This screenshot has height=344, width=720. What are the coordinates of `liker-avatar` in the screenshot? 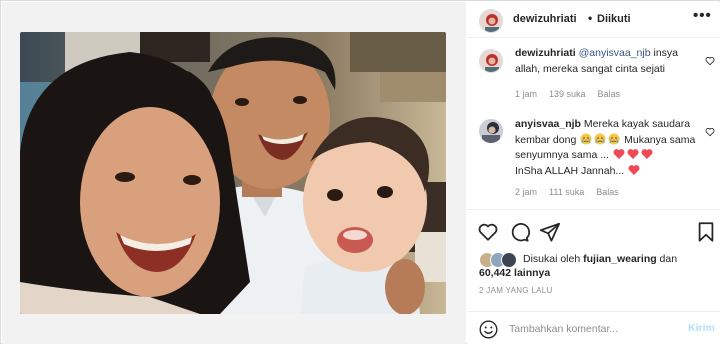 It's located at (509, 260).